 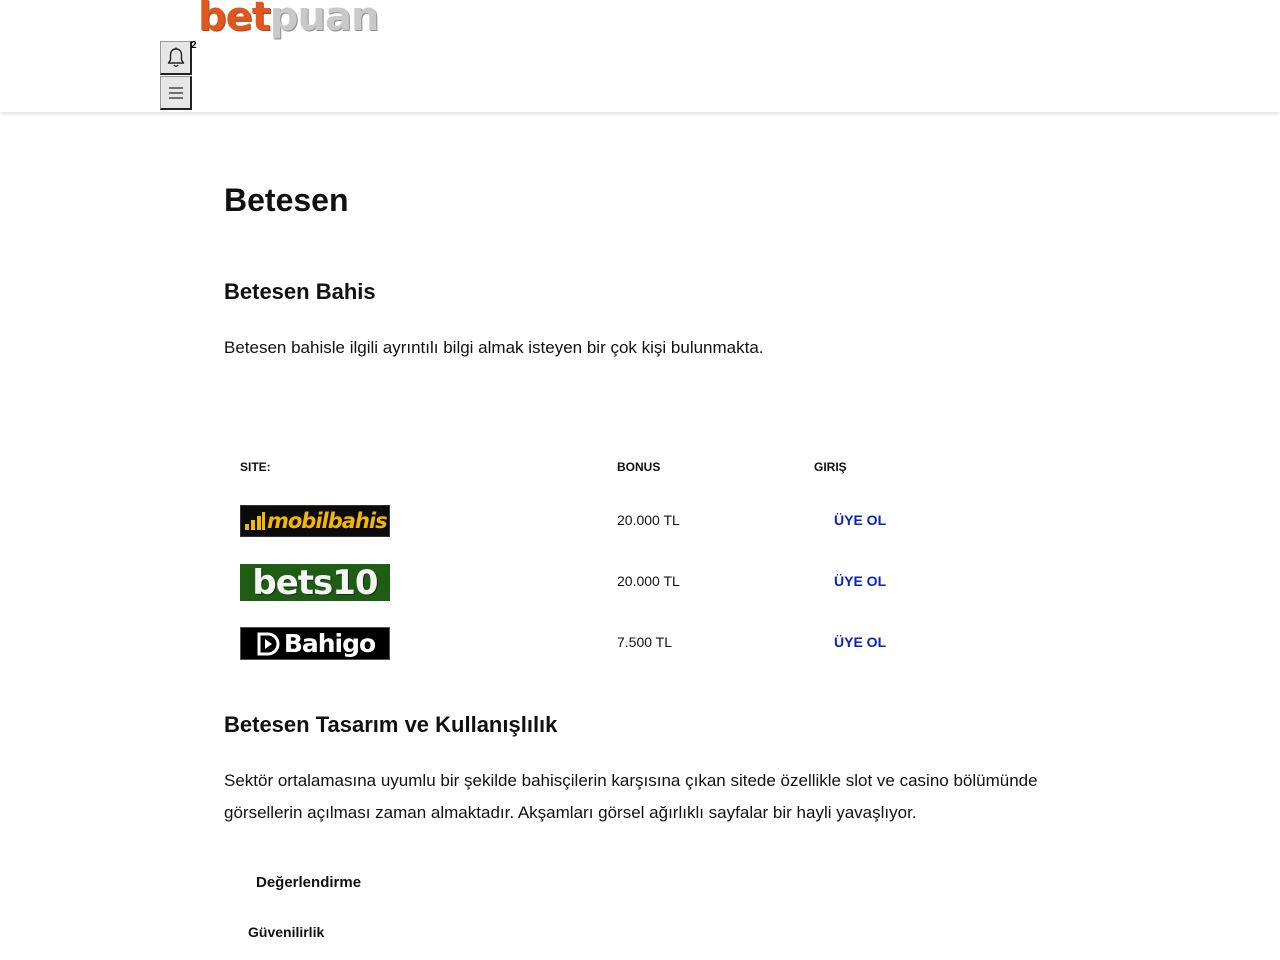 What do you see at coordinates (329, 643) in the screenshot?
I see `bahigo-logo-text: Bahigo` at bounding box center [329, 643].